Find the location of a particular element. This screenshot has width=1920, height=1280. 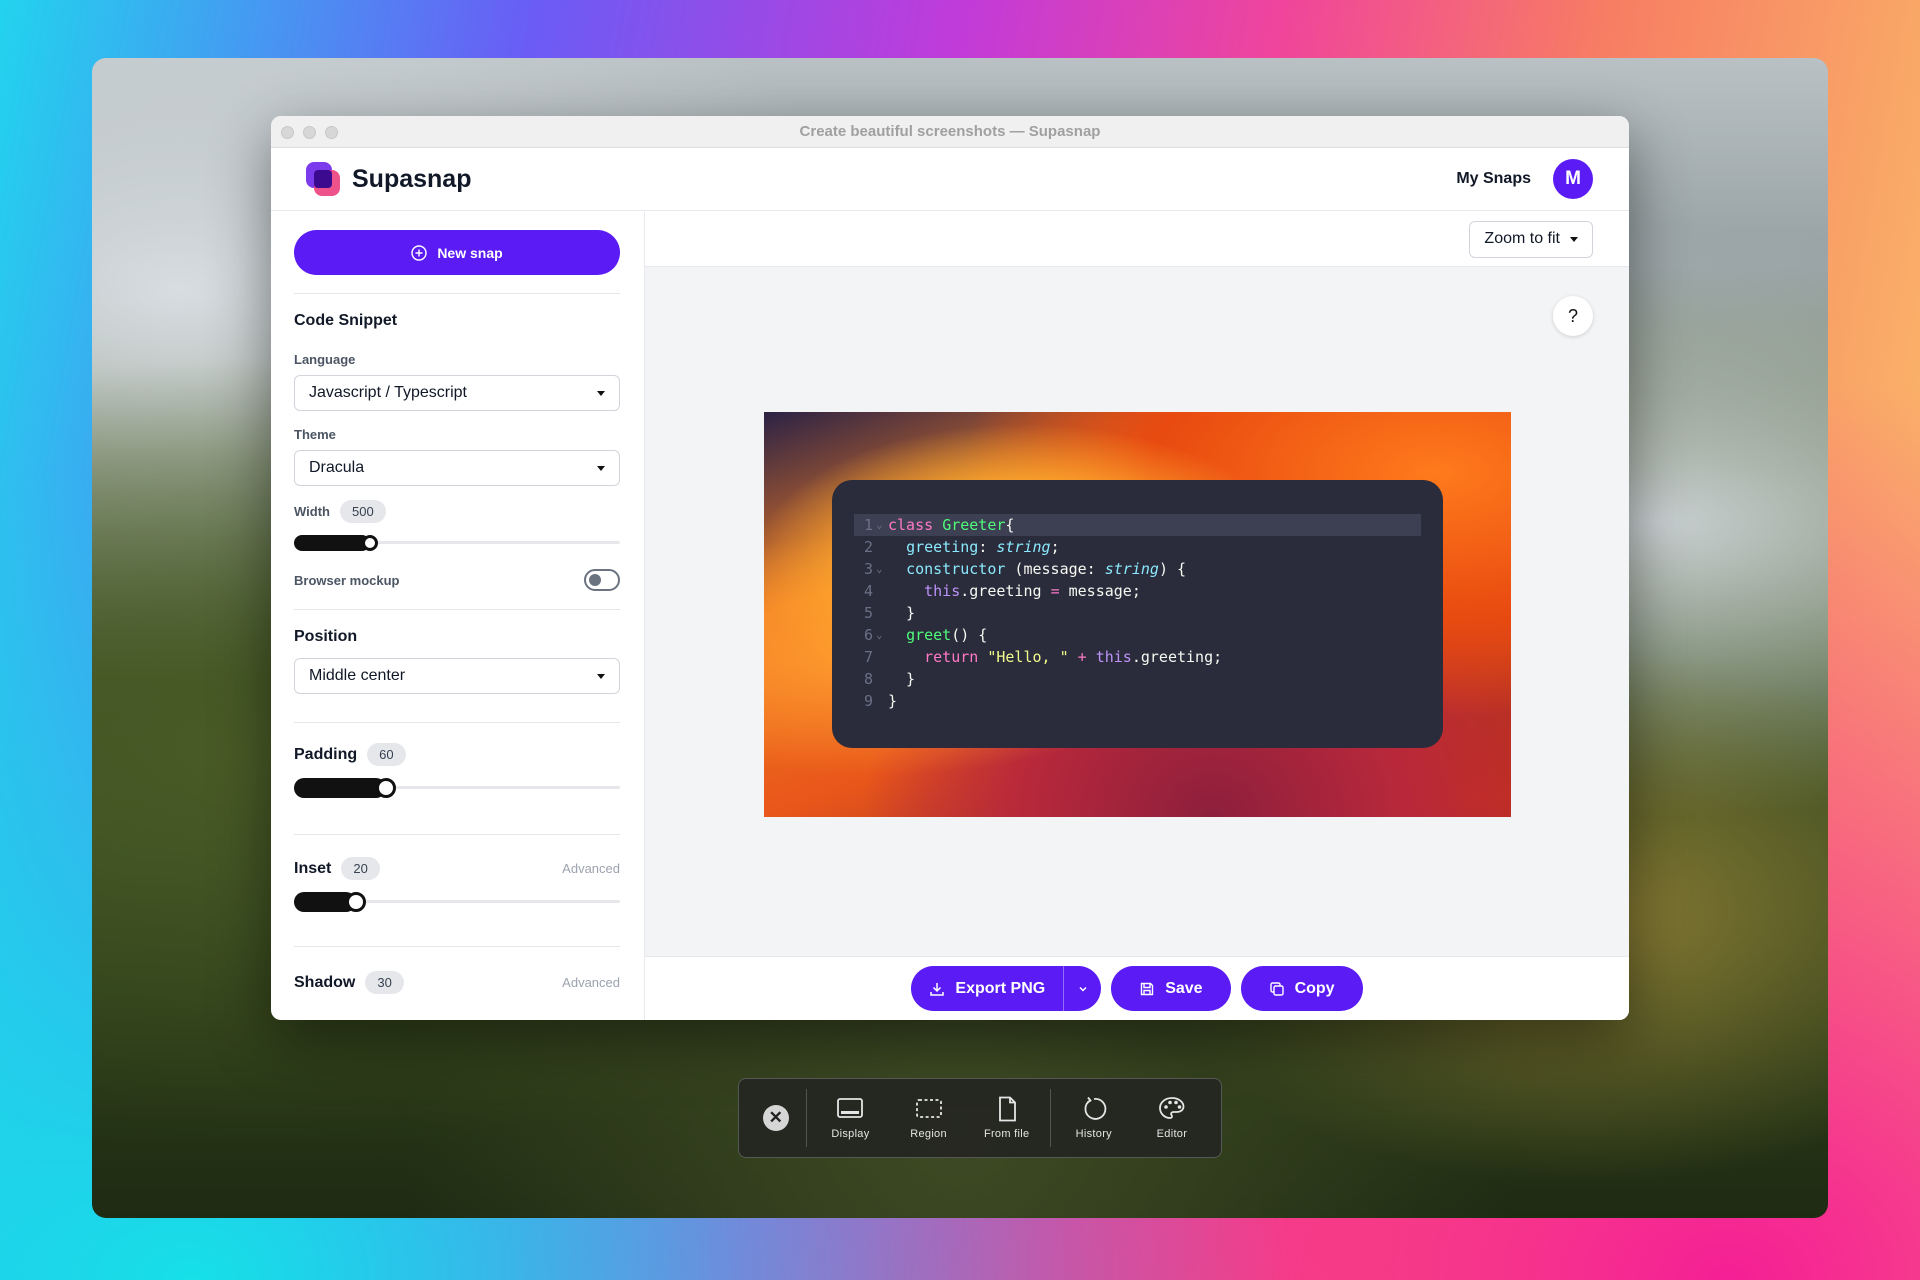

code-token: .greeting; is located at coordinates (1177, 657).